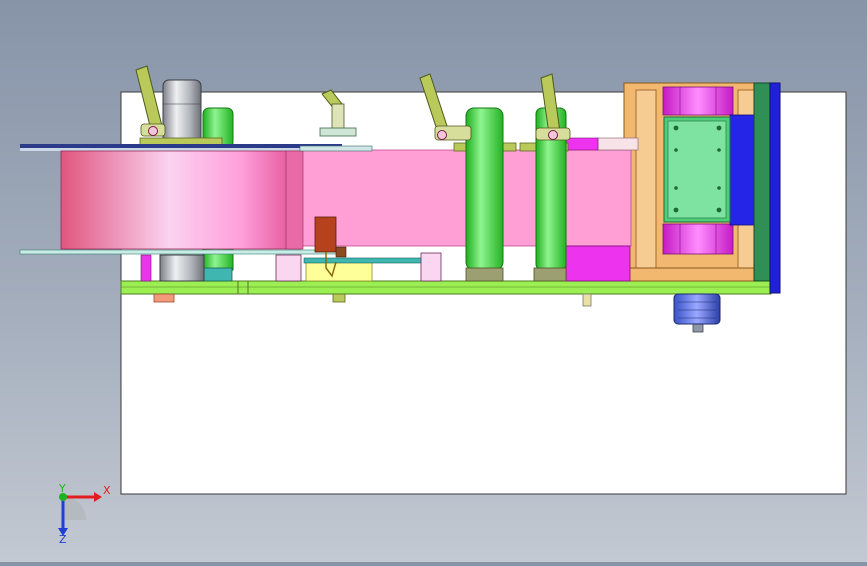  What do you see at coordinates (107, 490) in the screenshot?
I see `x-axis-label: X` at bounding box center [107, 490].